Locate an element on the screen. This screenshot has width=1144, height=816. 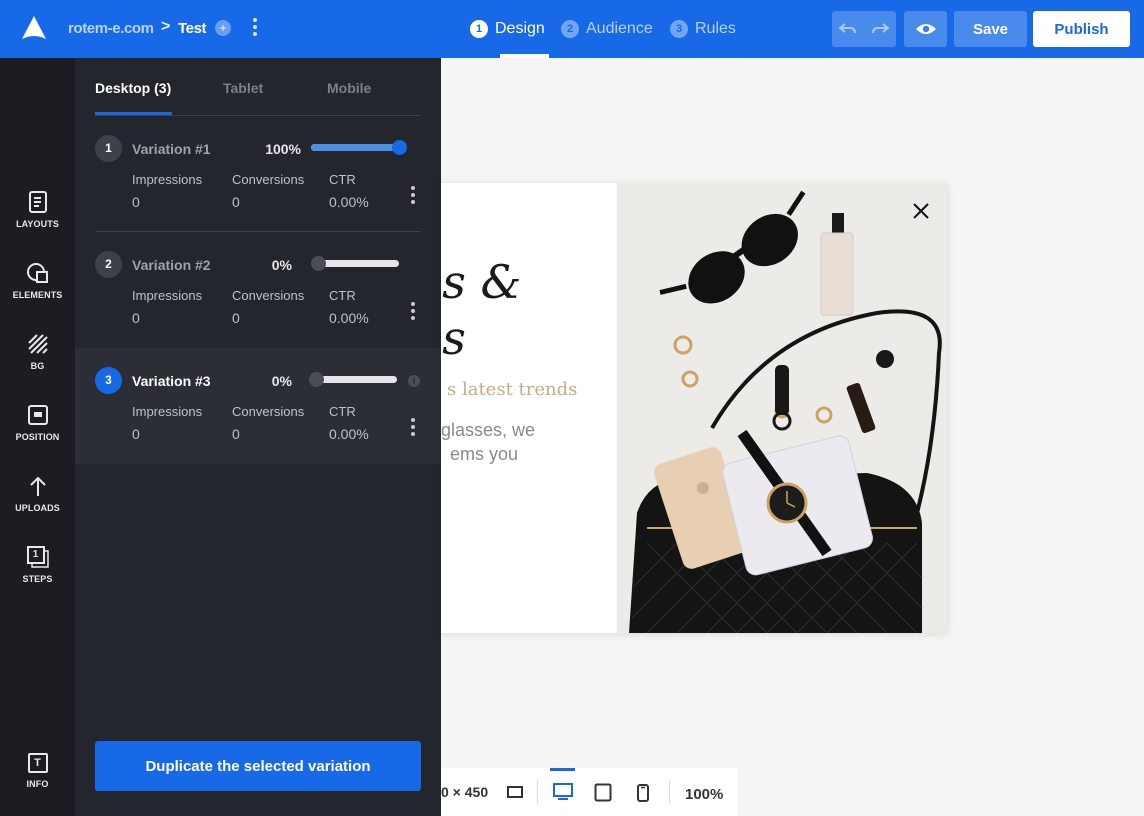
step-label: Design is located at coordinates (520, 28).